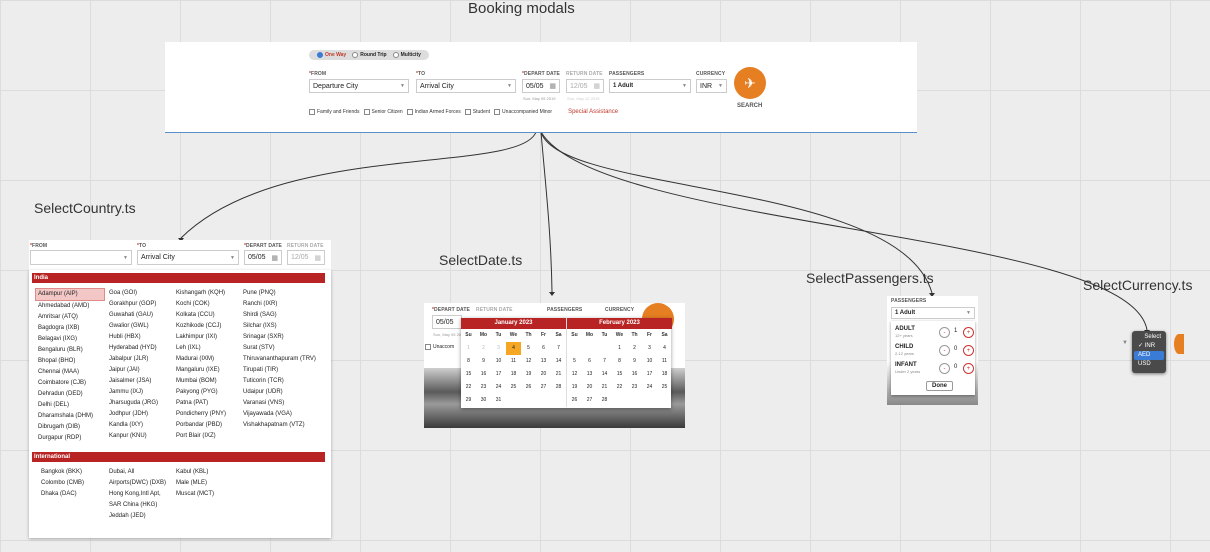  Describe the element at coordinates (139, 359) in the screenshot. I see `city-option: Jabalpur (JLR)` at that location.